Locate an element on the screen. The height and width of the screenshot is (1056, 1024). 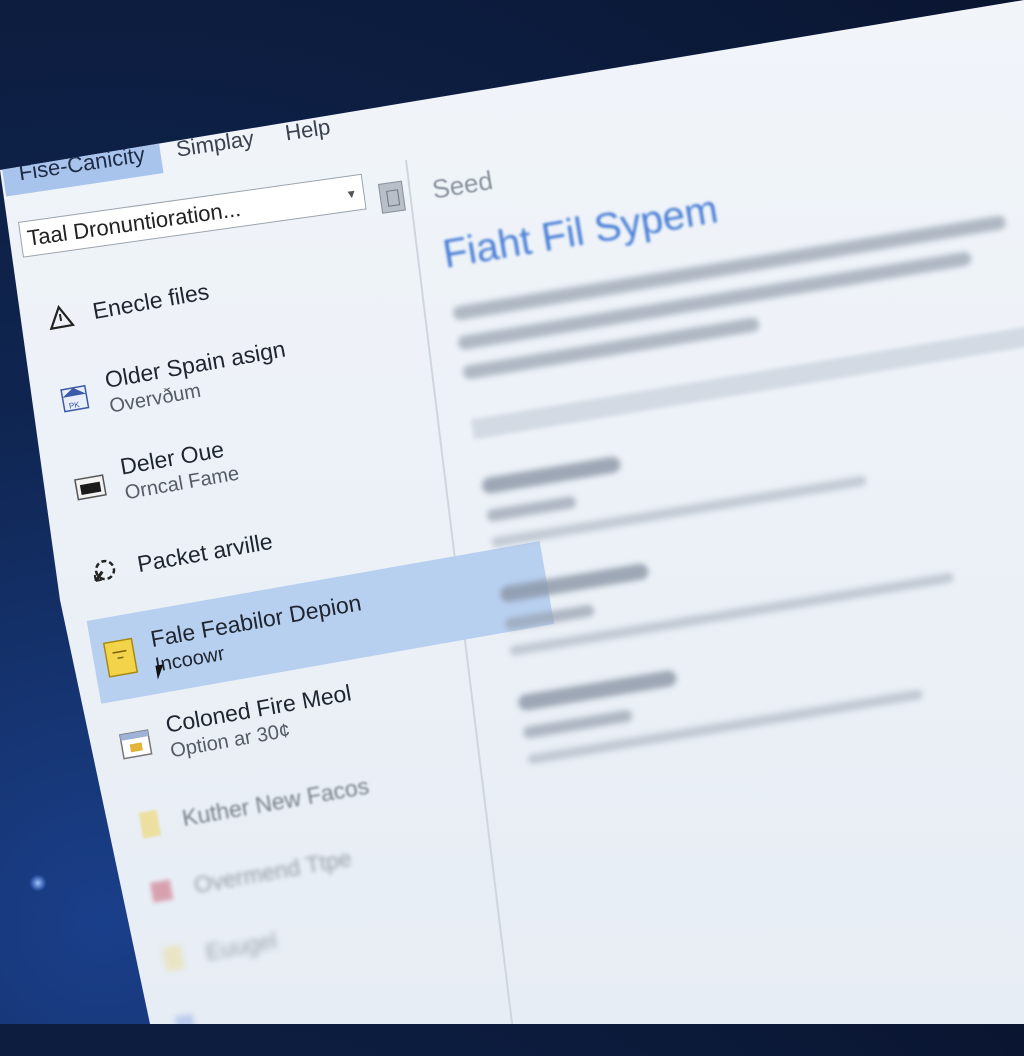
warning-triangle-icon is located at coordinates (60, 316).